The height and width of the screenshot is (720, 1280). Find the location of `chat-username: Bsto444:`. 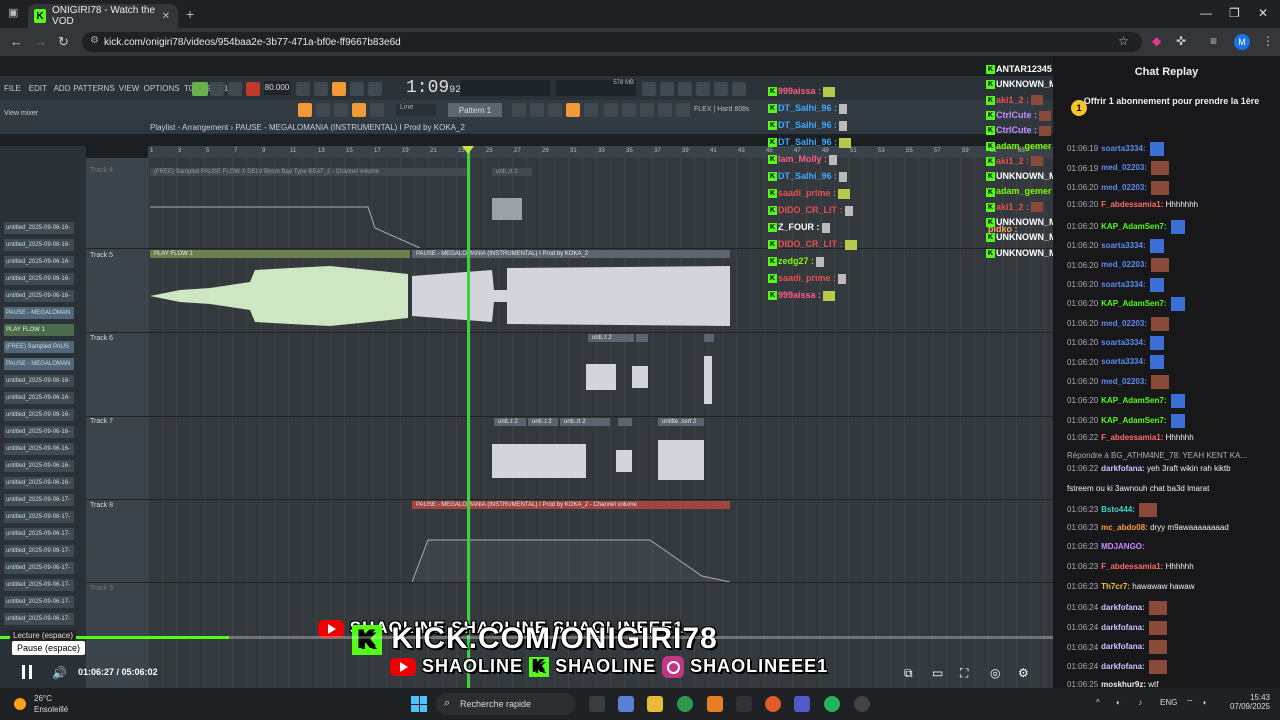

chat-username: Bsto444: is located at coordinates (1118, 509).